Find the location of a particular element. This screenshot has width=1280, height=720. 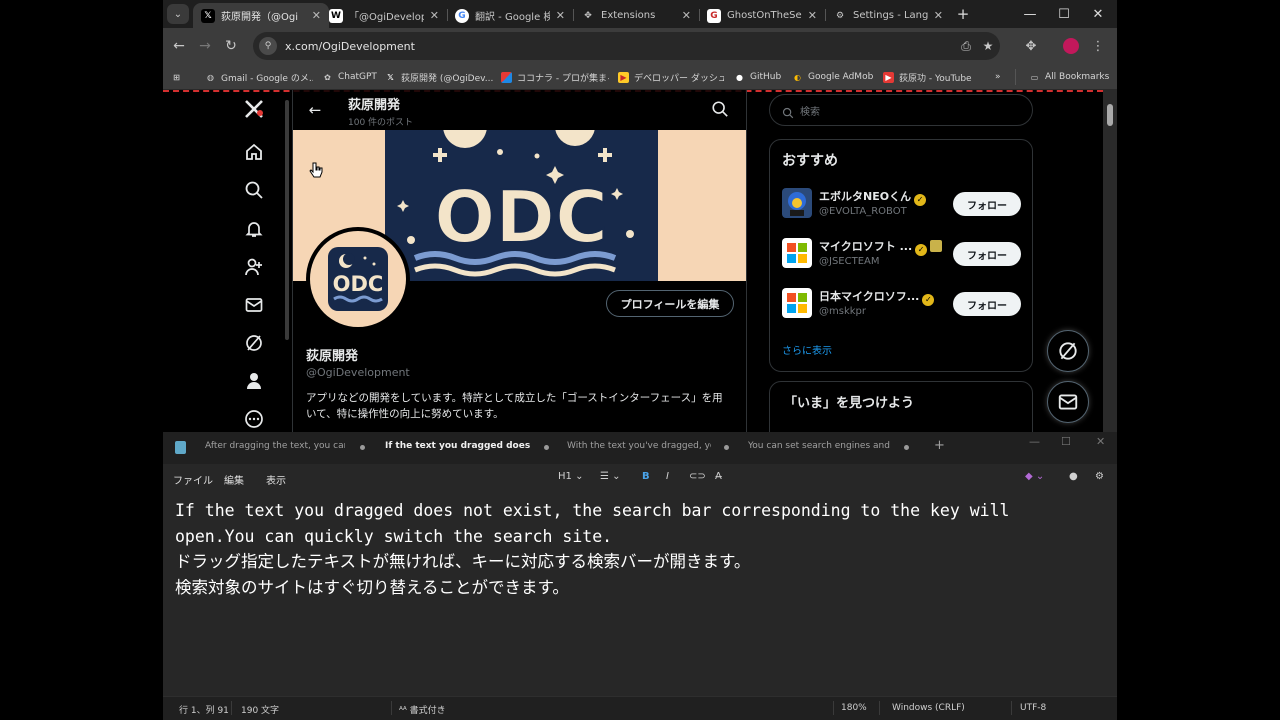

notifications-bell-icon is located at coordinates (254, 229).